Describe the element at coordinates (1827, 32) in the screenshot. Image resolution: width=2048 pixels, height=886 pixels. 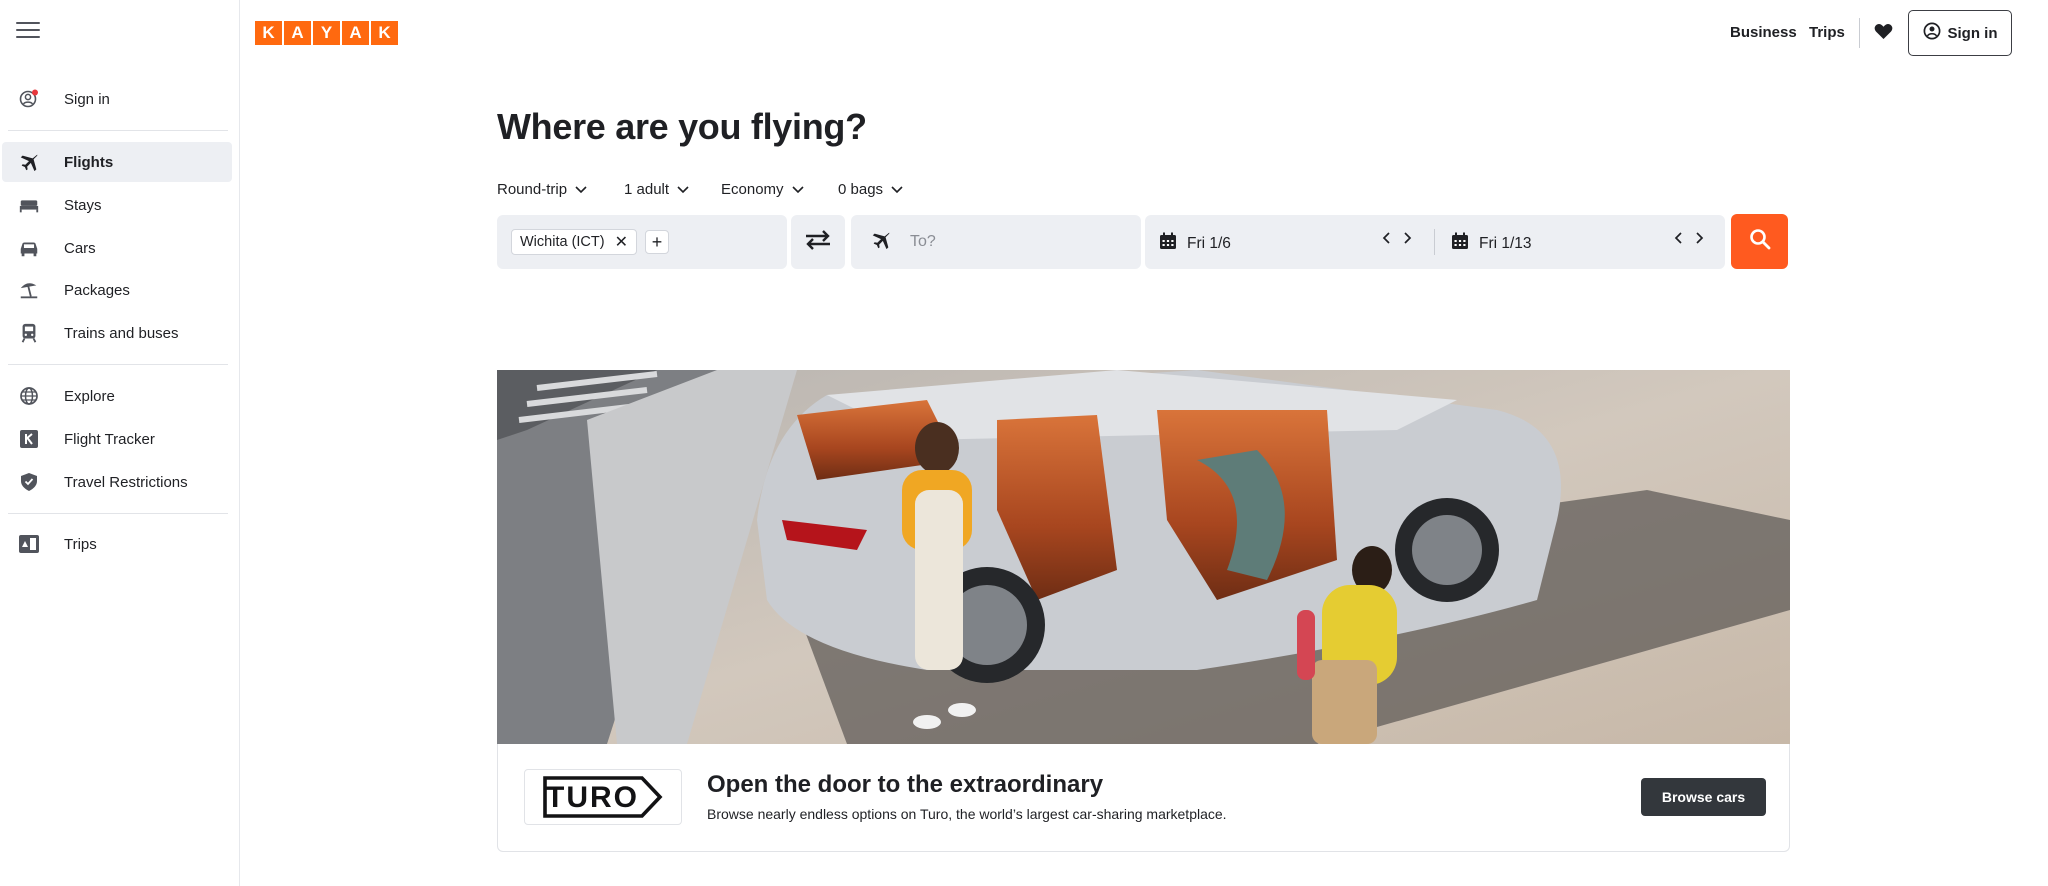
I see `trips-link: Trips` at that location.